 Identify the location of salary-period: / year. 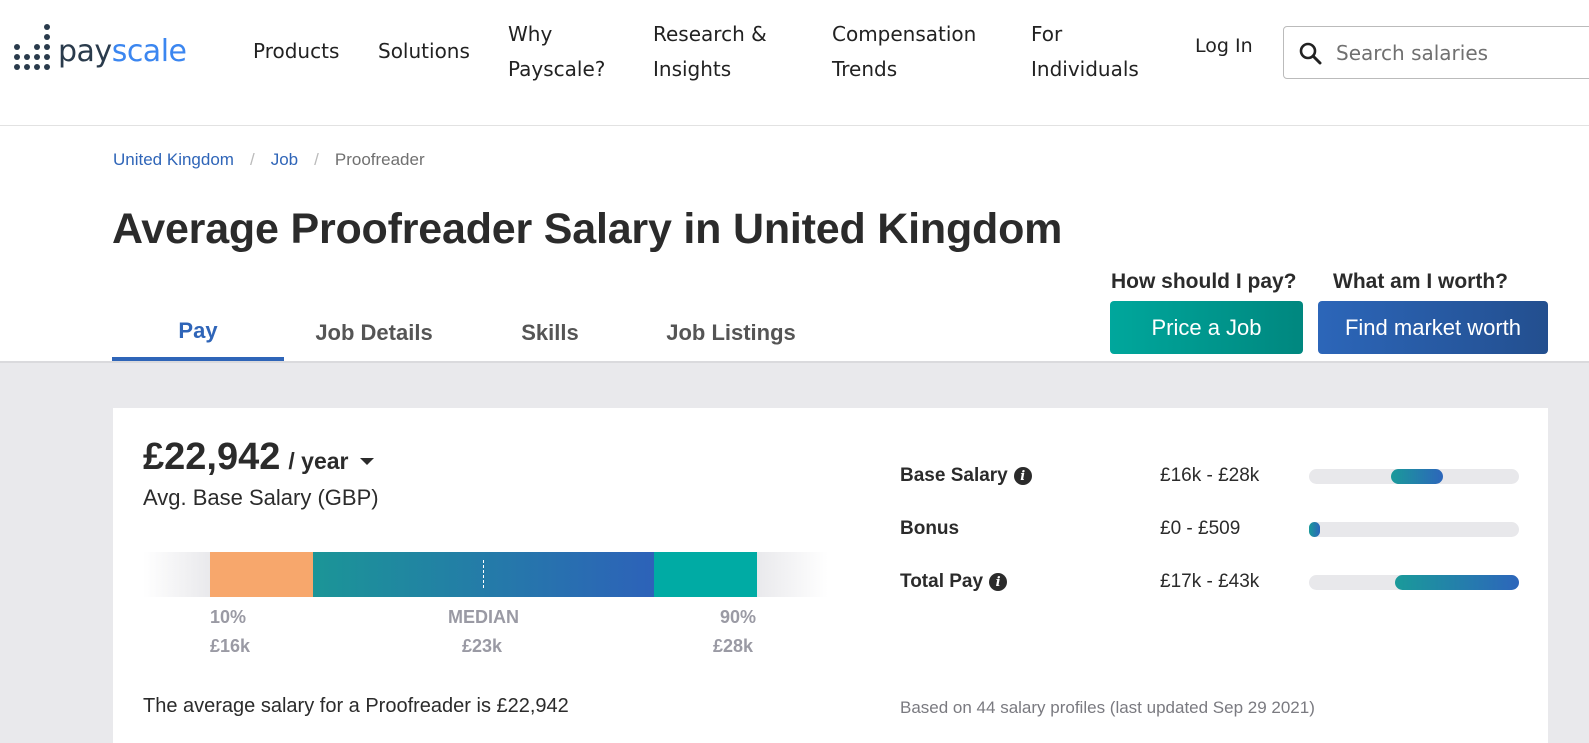
(318, 461).